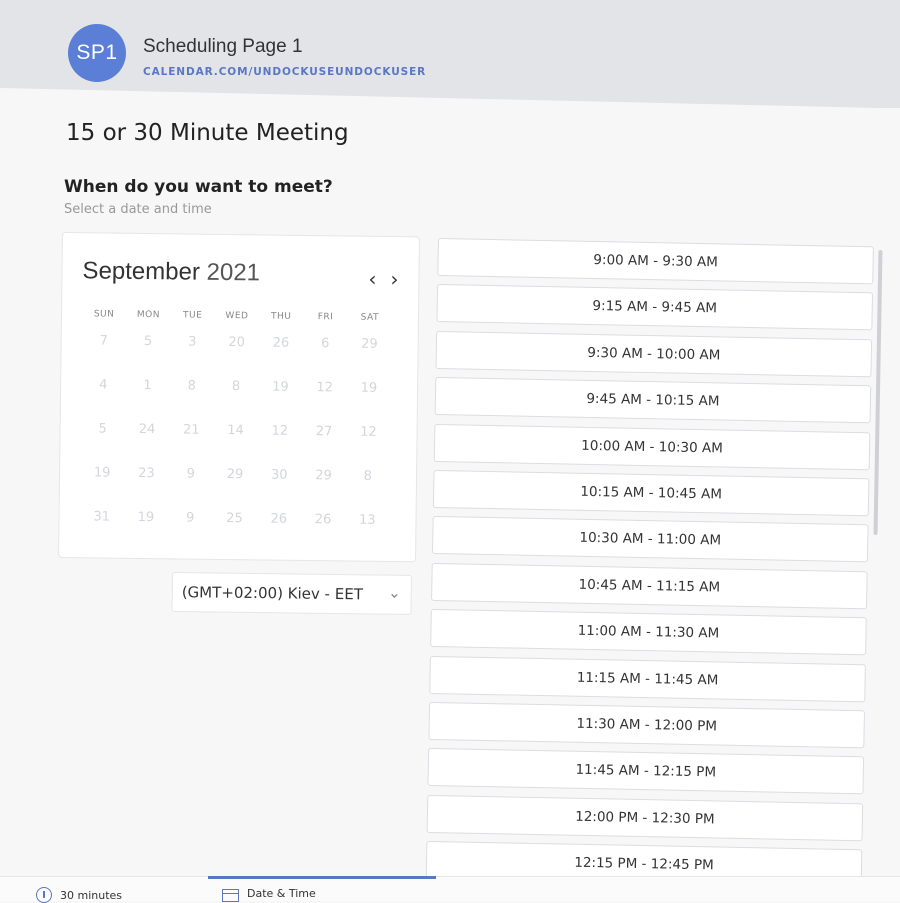 The image size is (900, 903). What do you see at coordinates (79, 895) in the screenshot?
I see `step-duration: 30 minutes` at bounding box center [79, 895].